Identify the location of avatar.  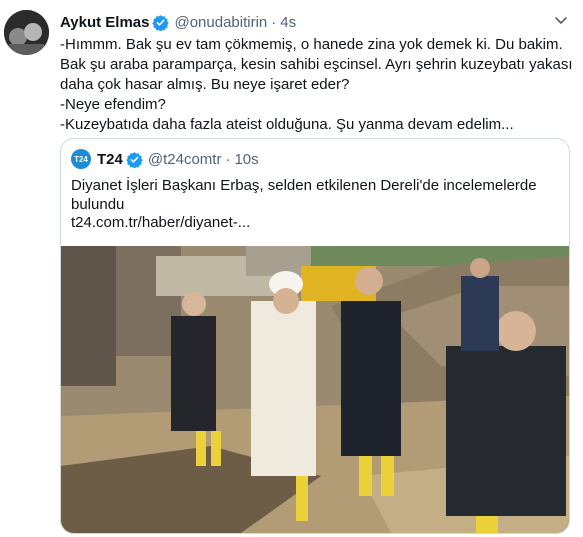
(26, 32).